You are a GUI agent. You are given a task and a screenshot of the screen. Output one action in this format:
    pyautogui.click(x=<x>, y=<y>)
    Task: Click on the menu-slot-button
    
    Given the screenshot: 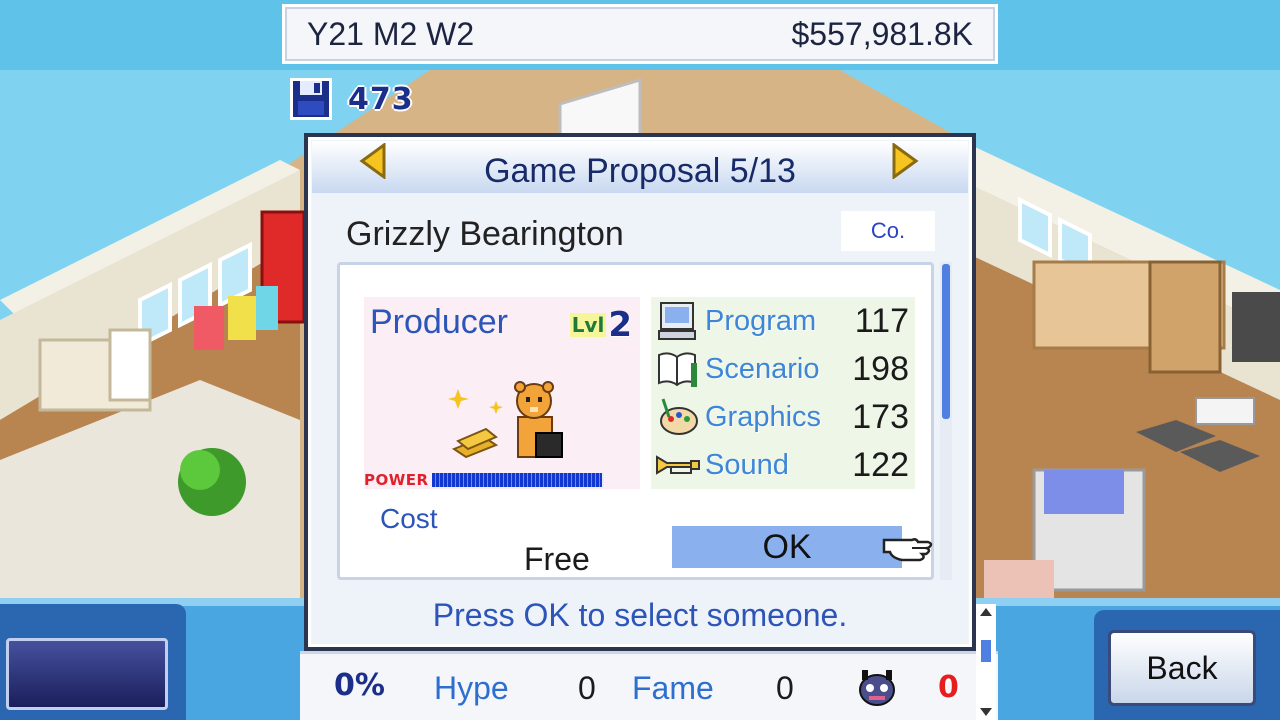 What is the action you would take?
    pyautogui.click(x=87, y=674)
    